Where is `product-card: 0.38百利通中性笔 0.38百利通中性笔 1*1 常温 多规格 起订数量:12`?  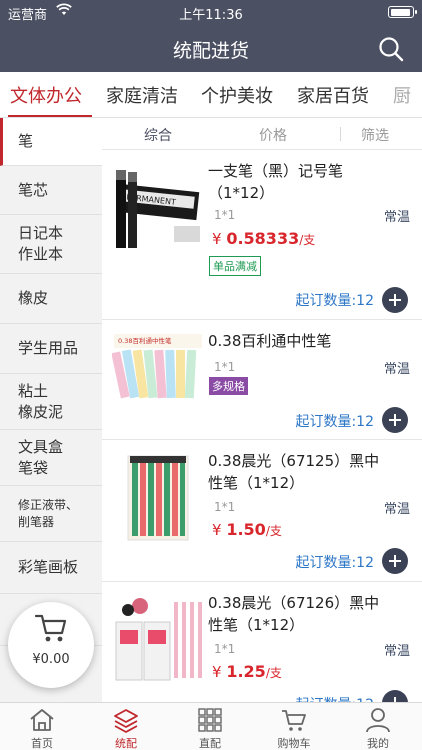 product-card: 0.38百利通中性笔 0.38百利通中性笔 1*1 常温 多规格 起订数量:12 is located at coordinates (262, 380).